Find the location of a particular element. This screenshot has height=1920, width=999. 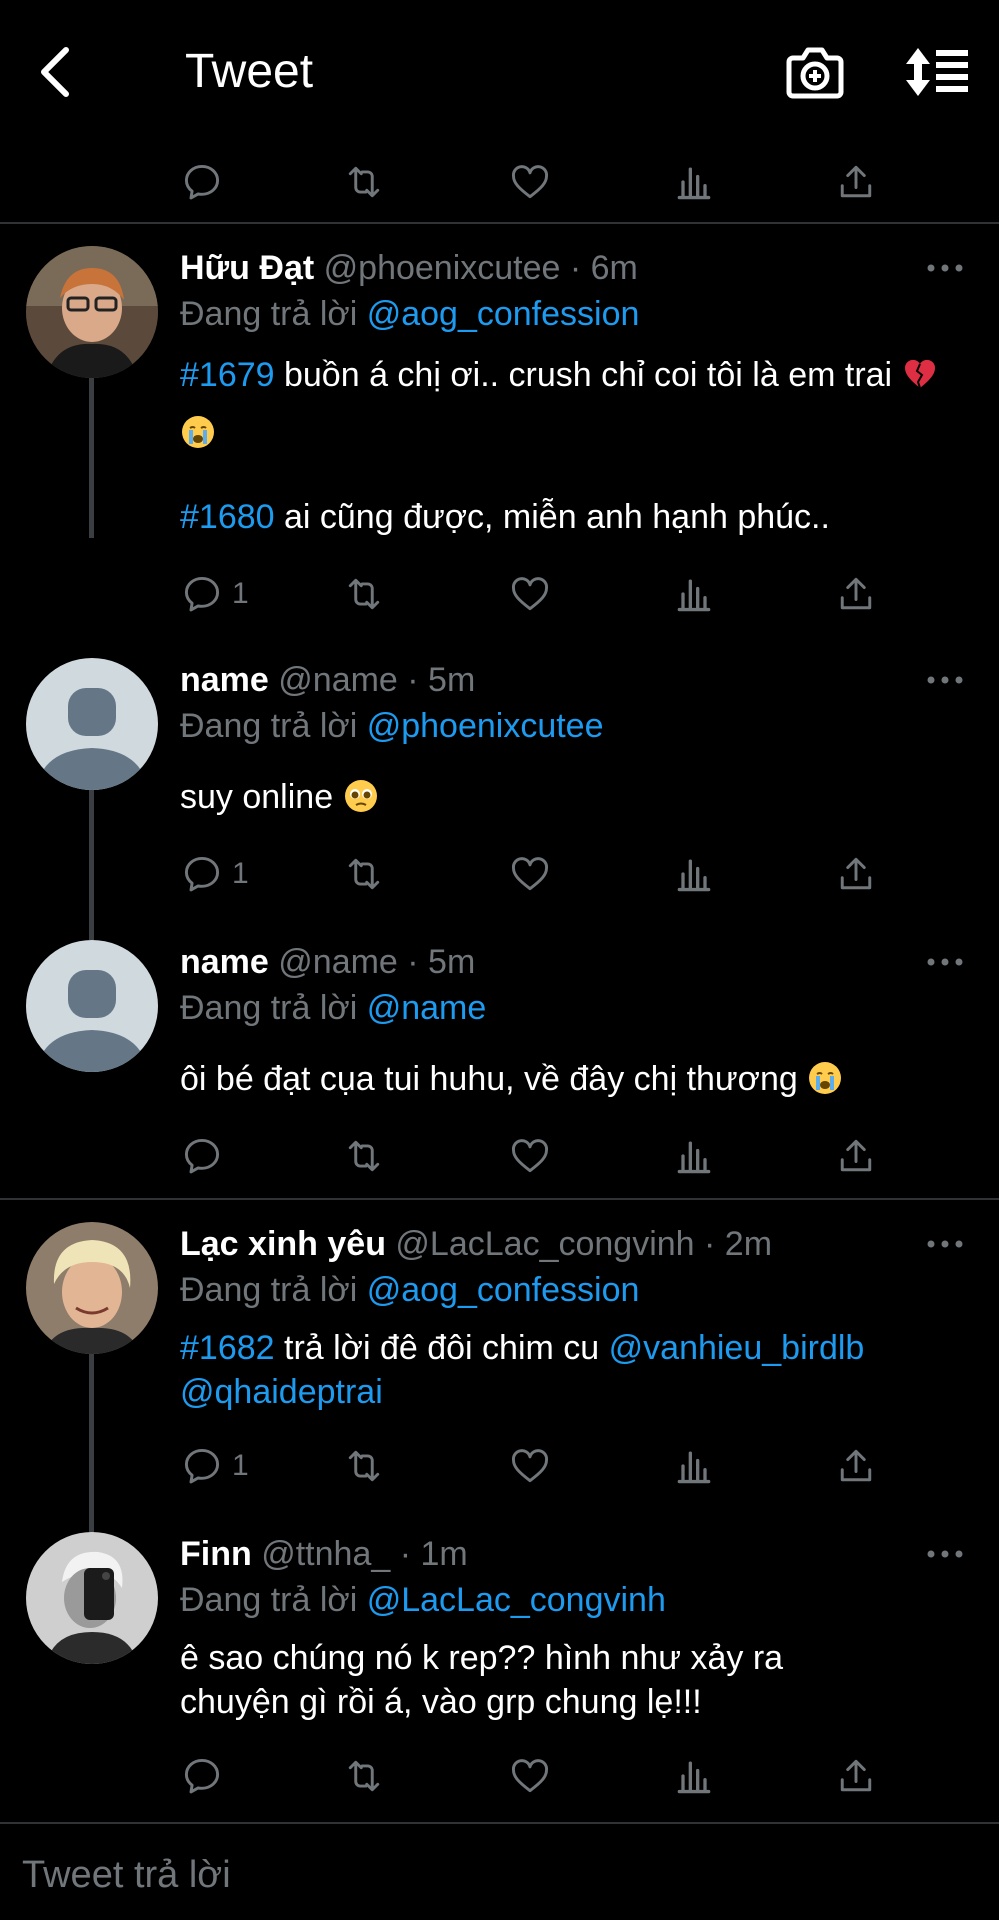

crying-face-emoji-icon is located at coordinates (198, 429).